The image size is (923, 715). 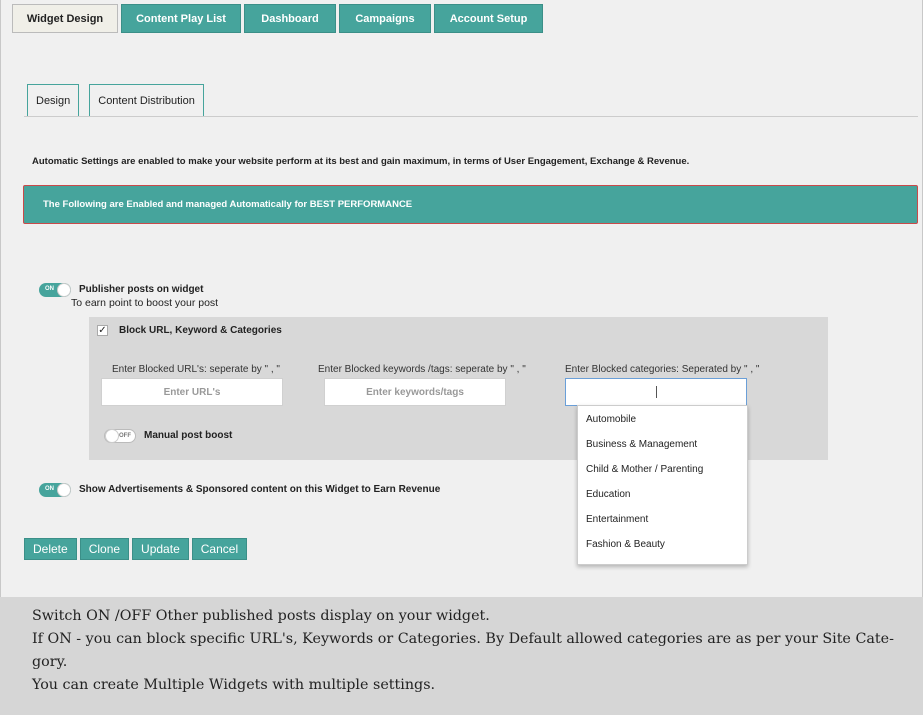 I want to click on dropdown-option-fashion: Fashion & Beauty, so click(x=625, y=544).